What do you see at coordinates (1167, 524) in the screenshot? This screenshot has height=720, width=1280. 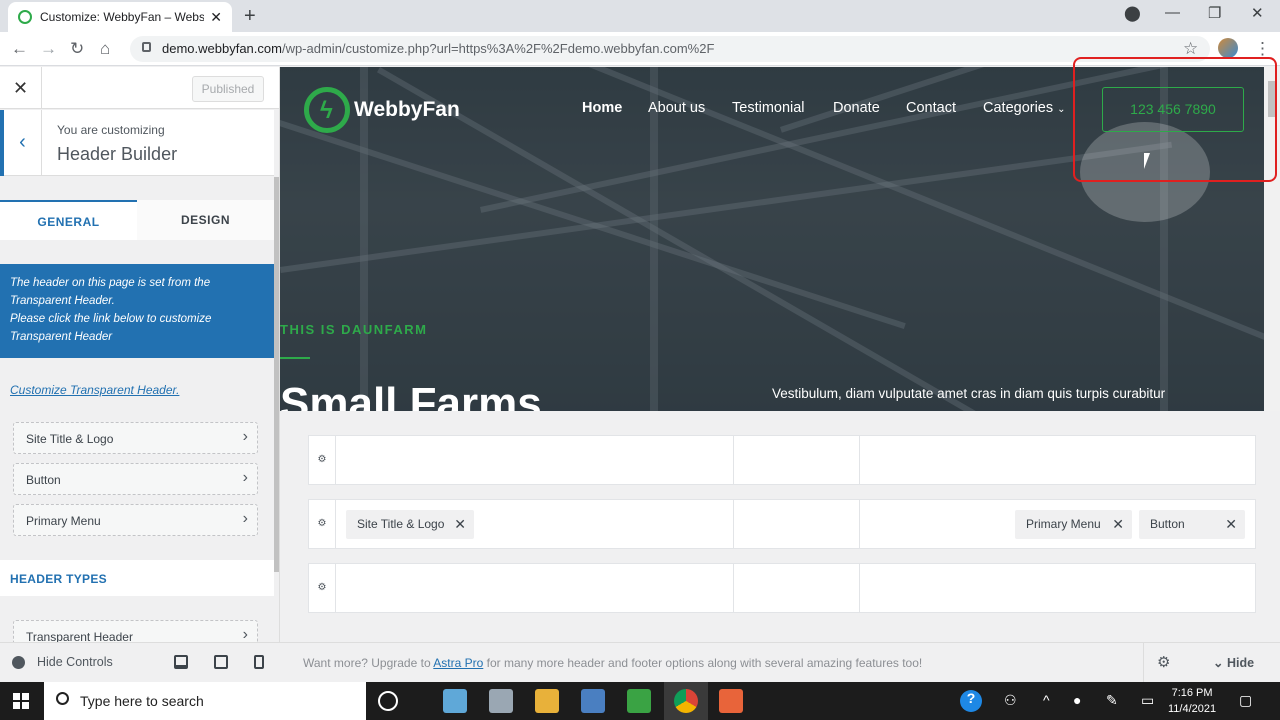 I see `chip-label: Button` at bounding box center [1167, 524].